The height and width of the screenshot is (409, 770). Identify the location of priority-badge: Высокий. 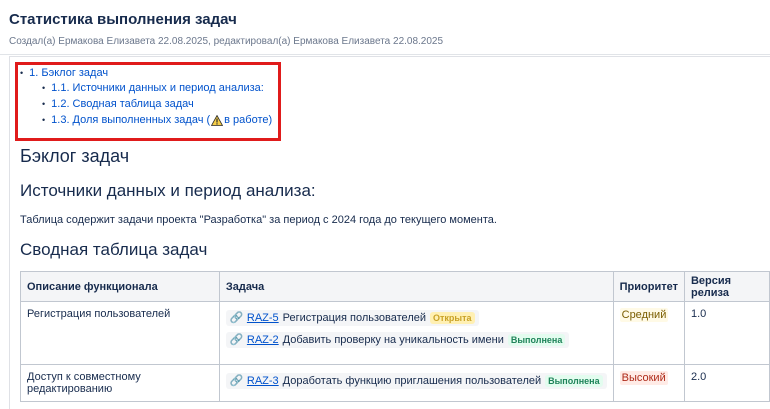
(643, 378).